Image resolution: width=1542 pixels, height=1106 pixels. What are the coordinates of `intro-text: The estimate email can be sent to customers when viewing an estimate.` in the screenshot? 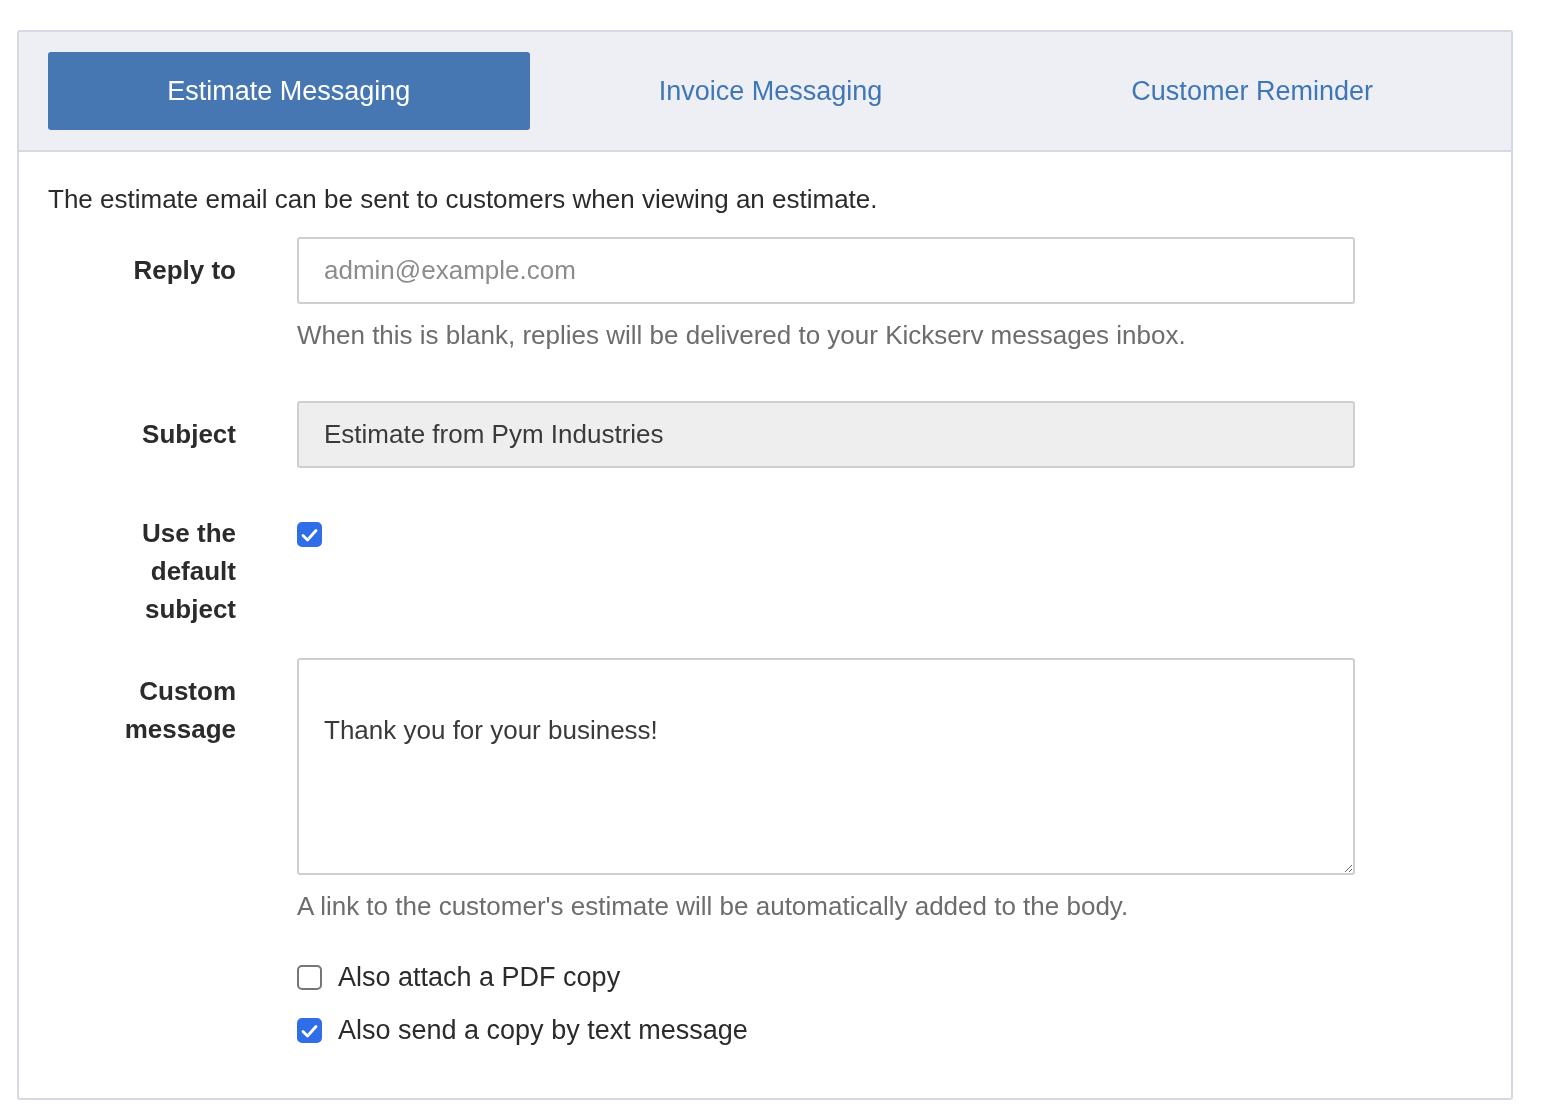 It's located at (463, 199).